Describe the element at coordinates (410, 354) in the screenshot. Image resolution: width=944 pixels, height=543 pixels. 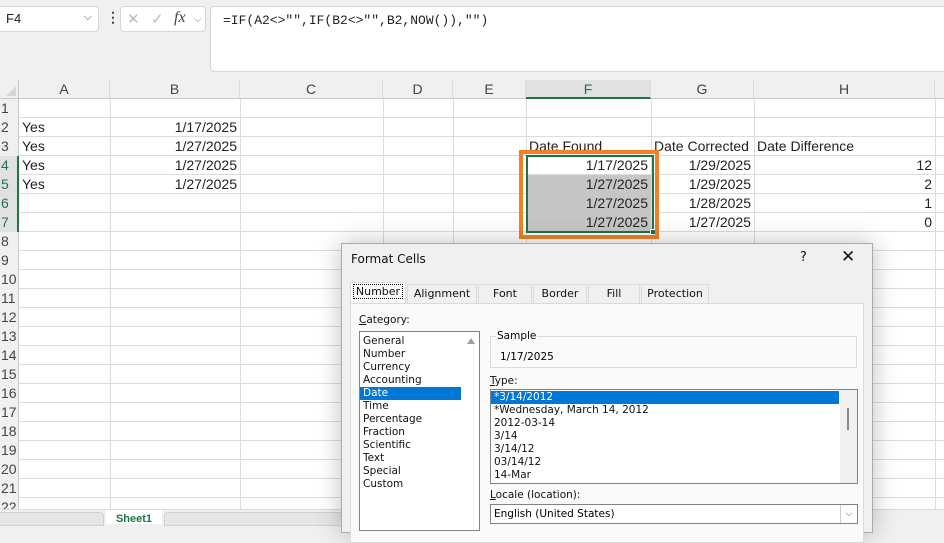
I see `category-item: Number` at that location.